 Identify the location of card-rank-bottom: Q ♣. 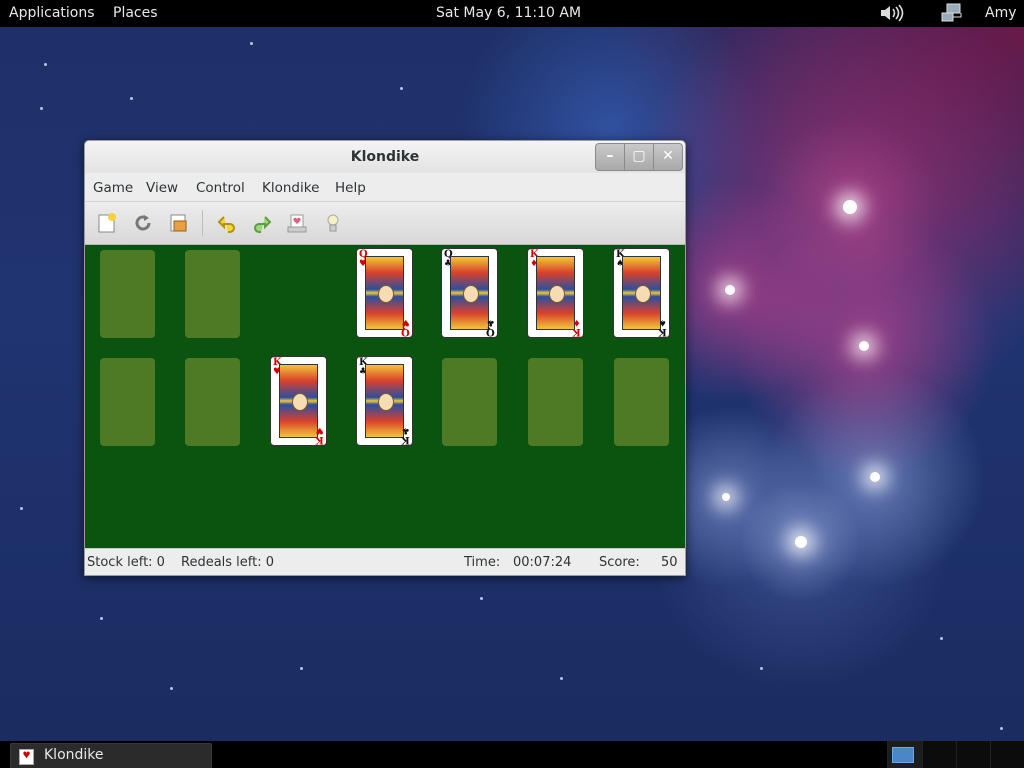
(490, 327).